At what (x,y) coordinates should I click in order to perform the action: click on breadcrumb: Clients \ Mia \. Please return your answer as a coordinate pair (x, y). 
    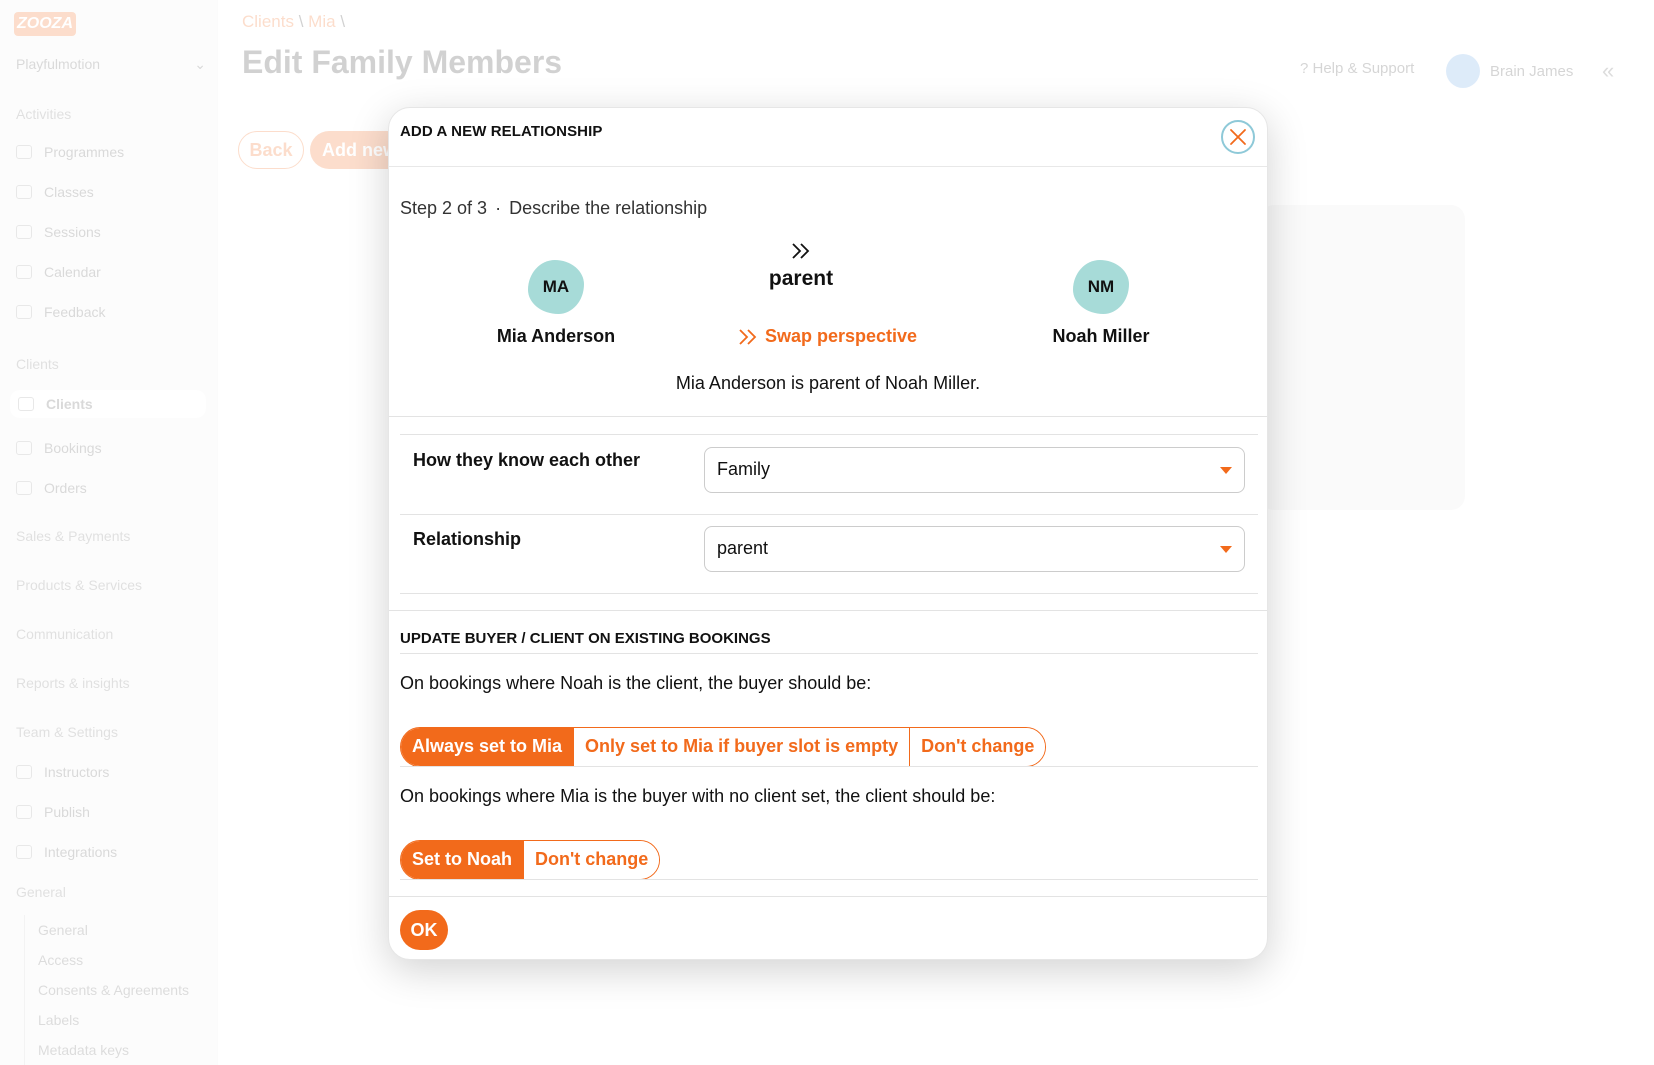
    Looking at the image, I should click on (294, 21).